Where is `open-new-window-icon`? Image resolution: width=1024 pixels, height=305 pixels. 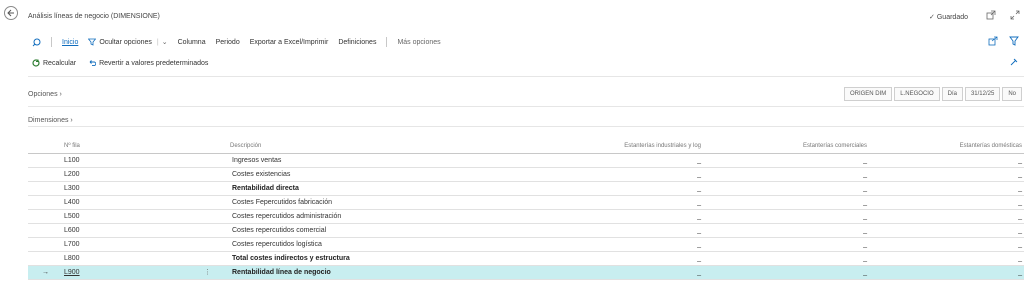
open-new-window-icon is located at coordinates (991, 16).